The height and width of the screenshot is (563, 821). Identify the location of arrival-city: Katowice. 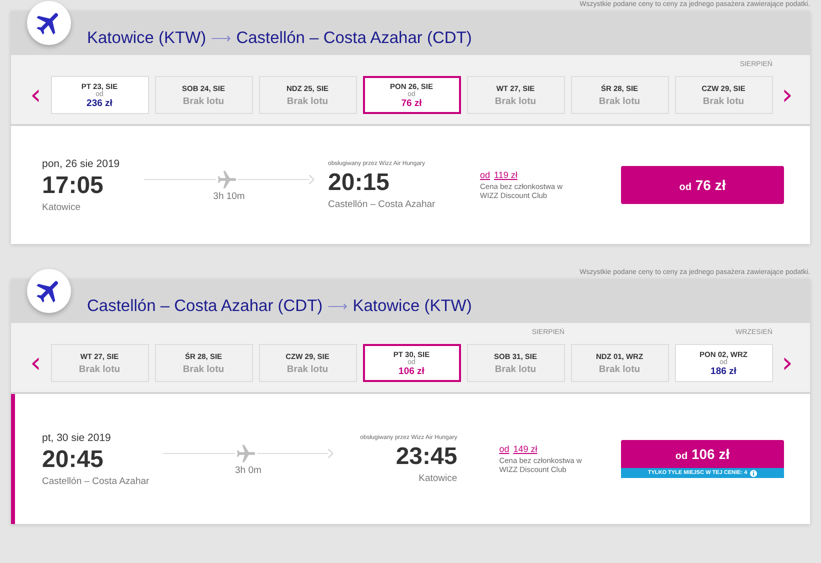
(438, 478).